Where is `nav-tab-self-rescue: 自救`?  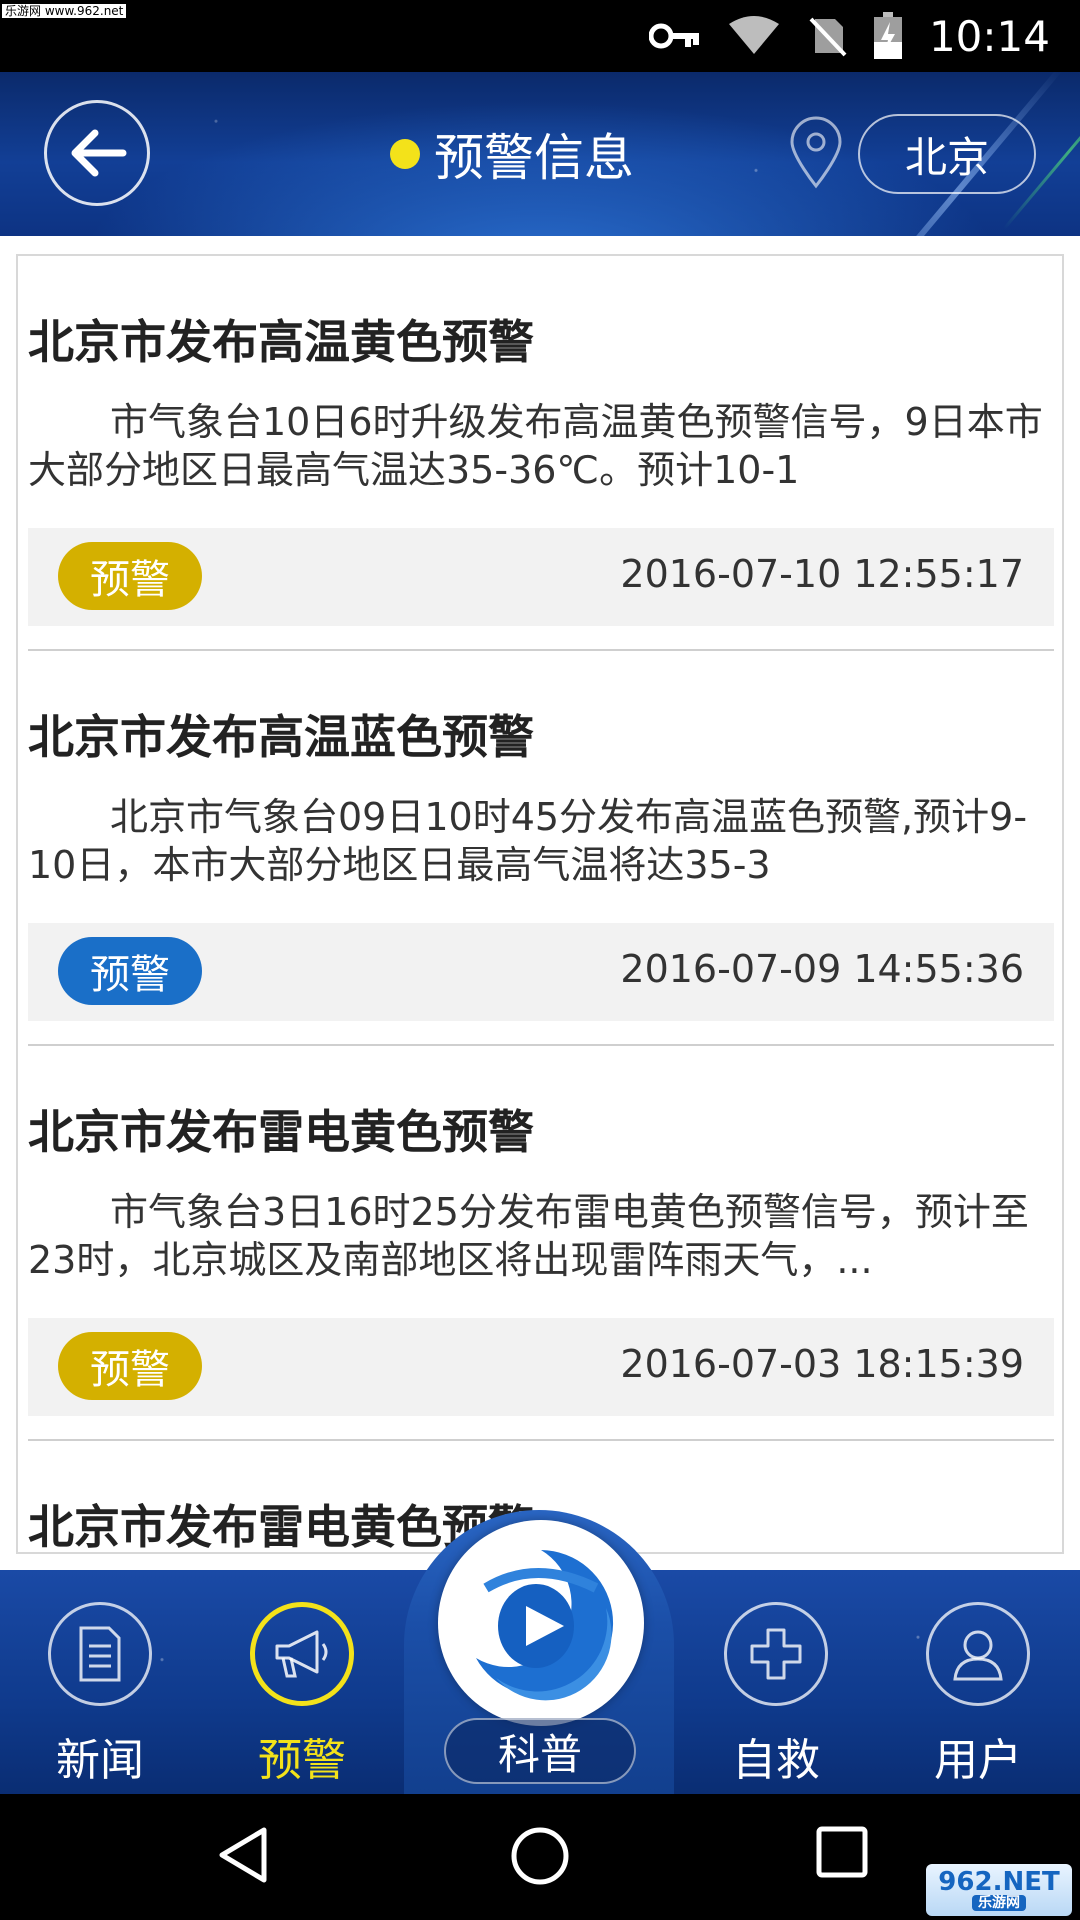
nav-tab-self-rescue: 自救 is located at coordinates (776, 1682).